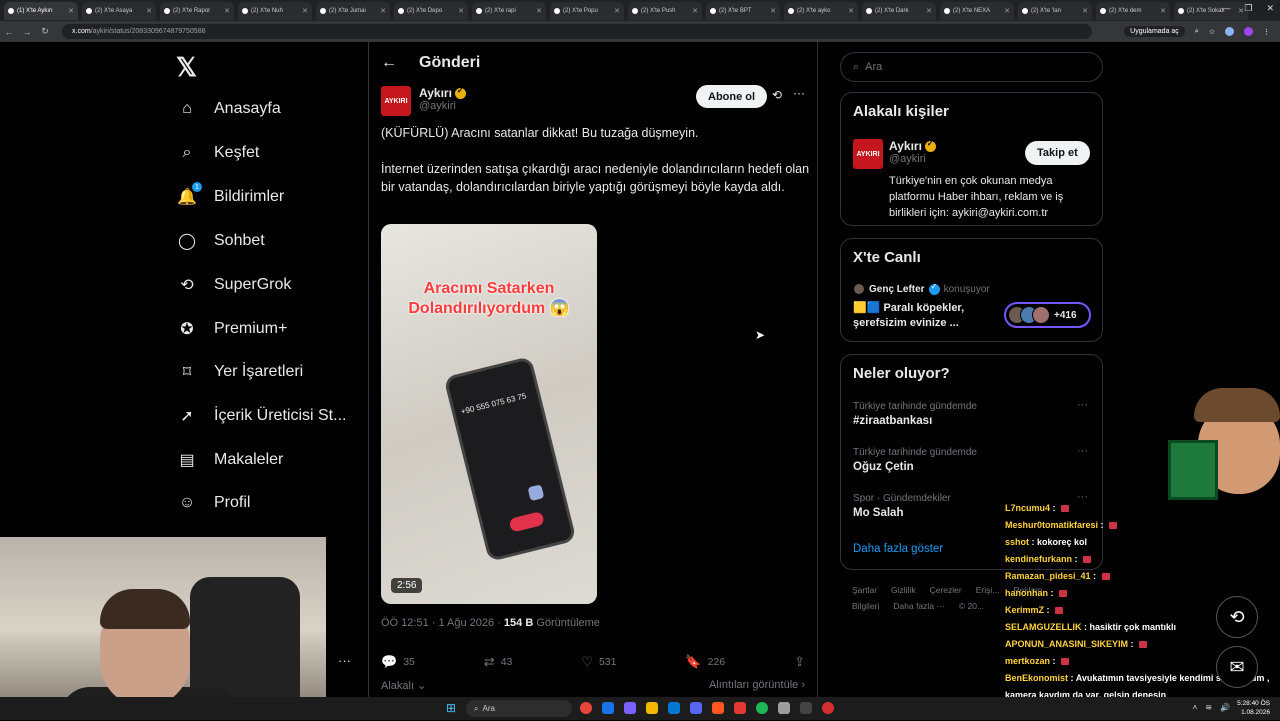 This screenshot has width=1280, height=721. Describe the element at coordinates (971, 67) in the screenshot. I see `search-input: ⌕ Ara` at that location.